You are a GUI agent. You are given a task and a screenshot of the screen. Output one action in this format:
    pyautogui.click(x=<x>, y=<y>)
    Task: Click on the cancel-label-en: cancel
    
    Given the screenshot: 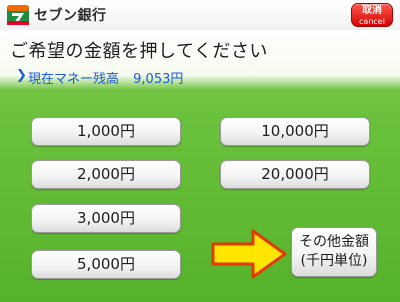 What is the action you would take?
    pyautogui.click(x=372, y=21)
    